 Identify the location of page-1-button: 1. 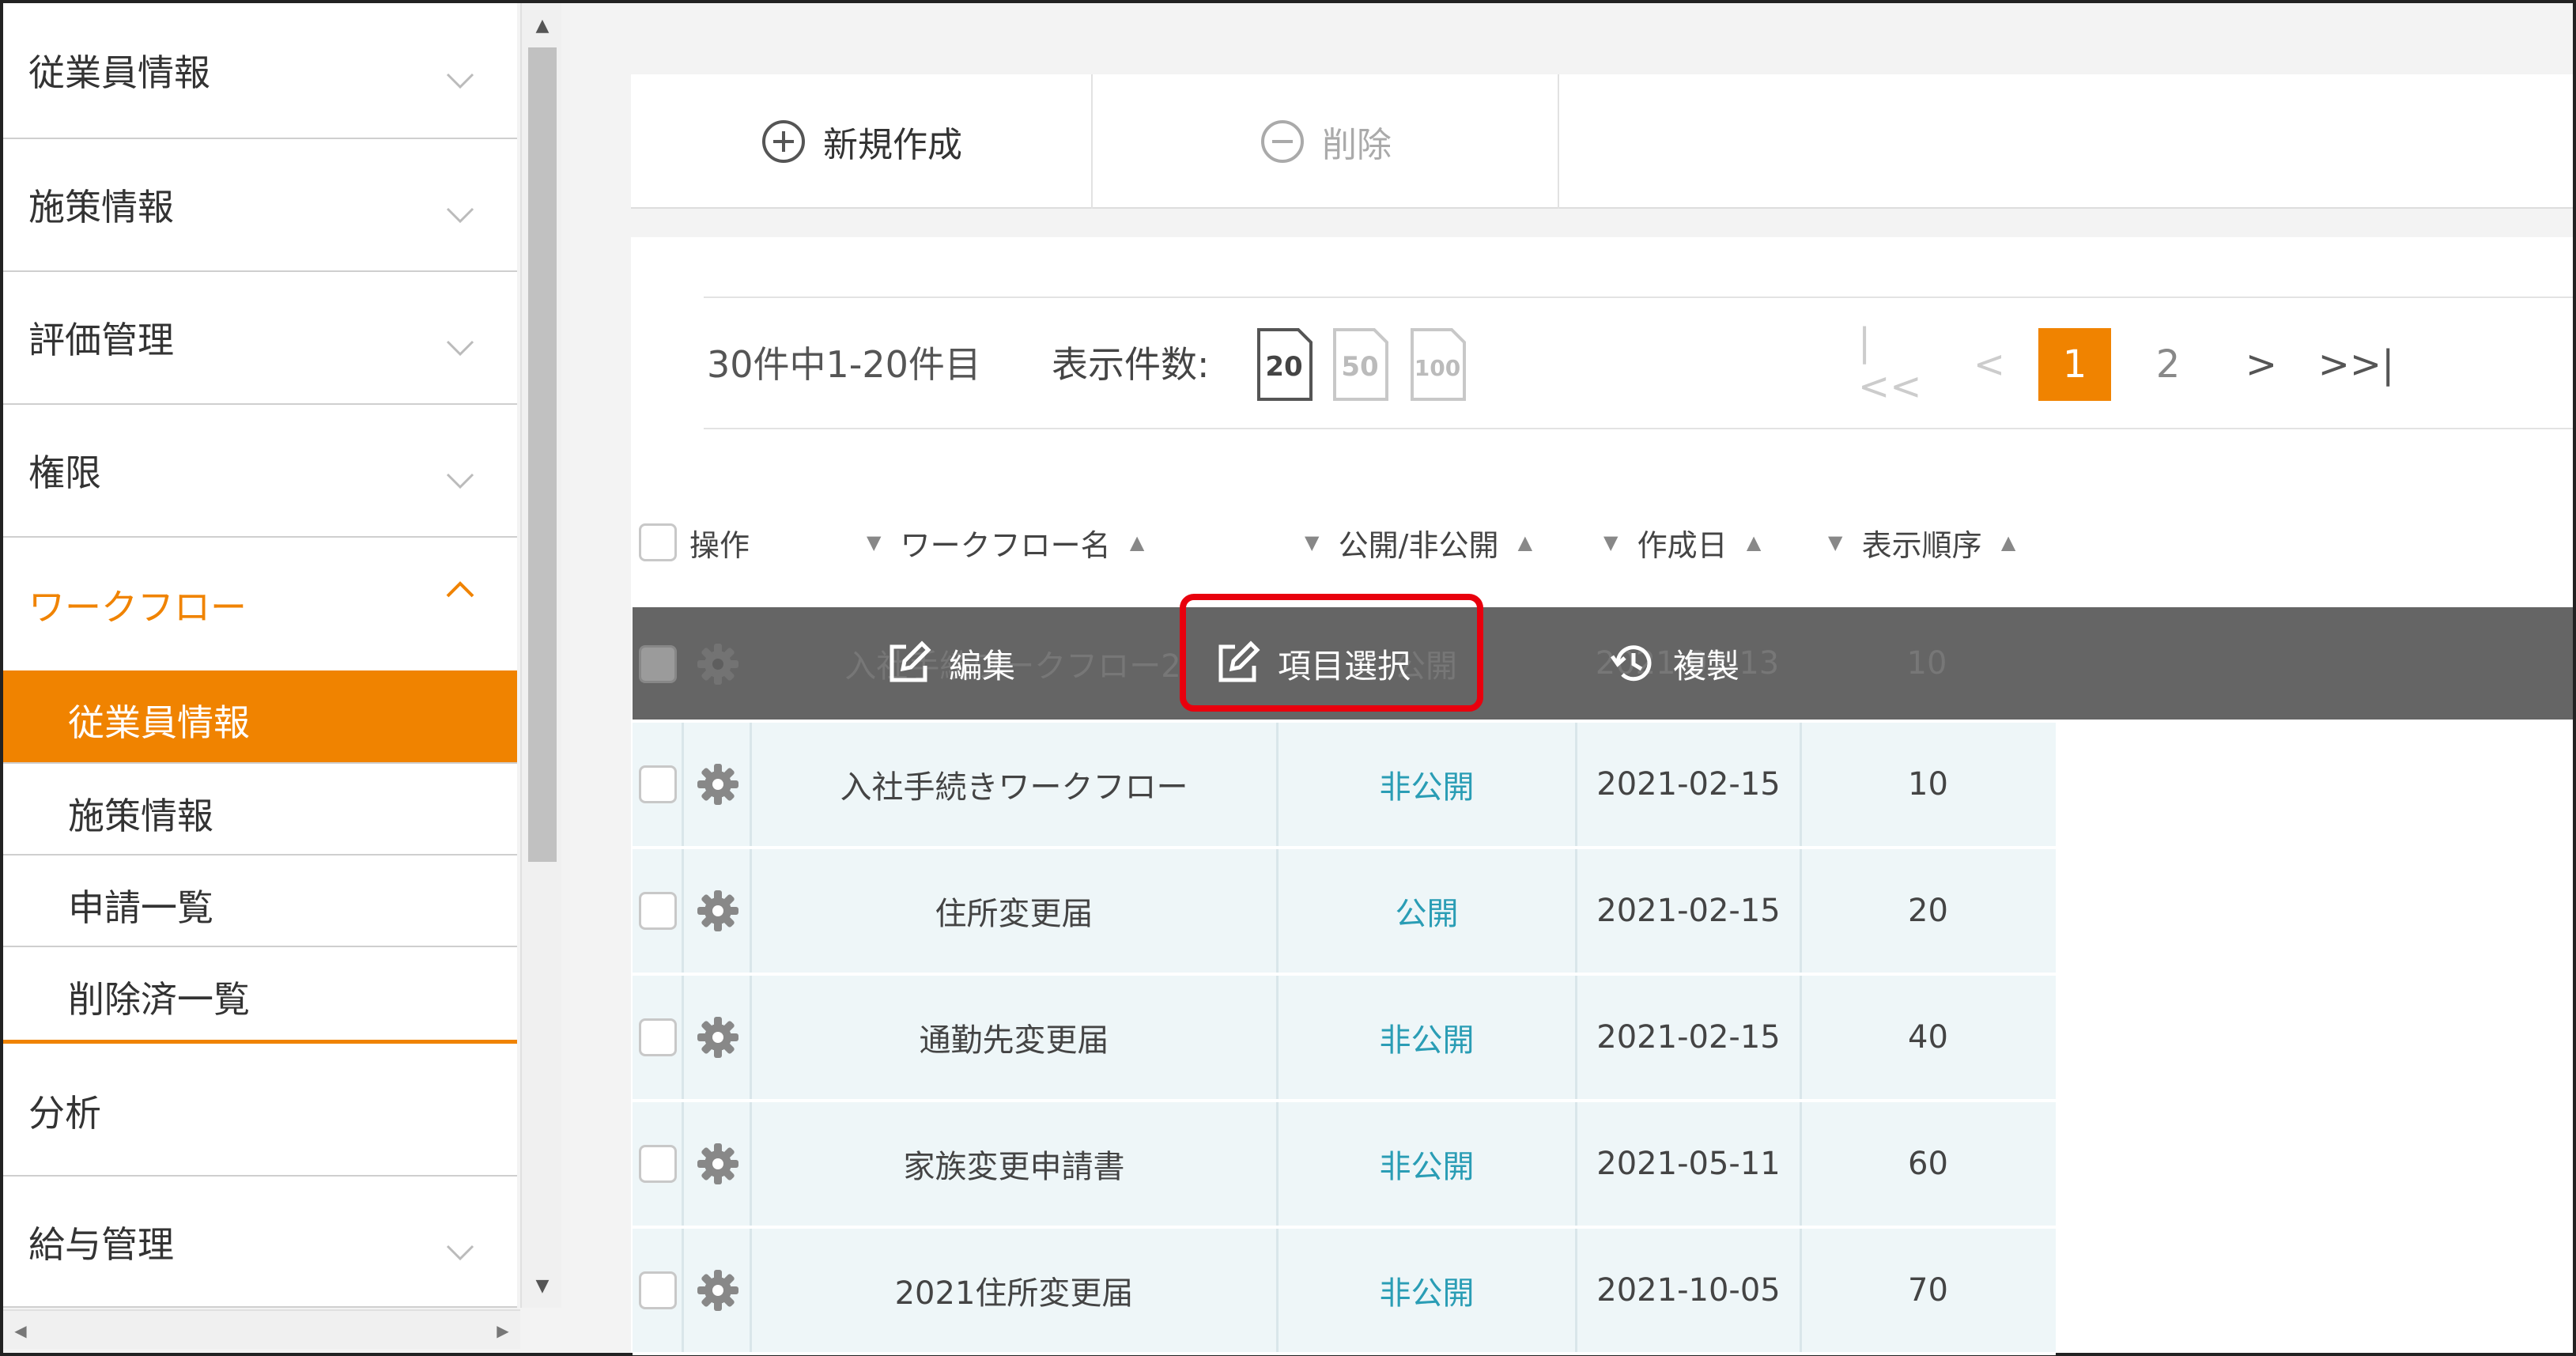
(2074, 364).